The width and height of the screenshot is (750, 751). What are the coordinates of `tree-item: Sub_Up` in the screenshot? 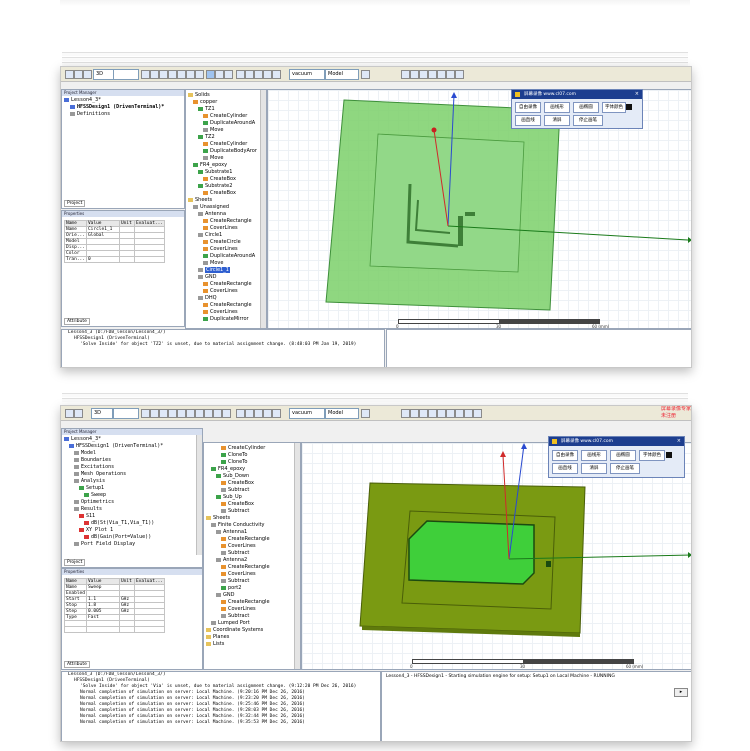 It's located at (238, 497).